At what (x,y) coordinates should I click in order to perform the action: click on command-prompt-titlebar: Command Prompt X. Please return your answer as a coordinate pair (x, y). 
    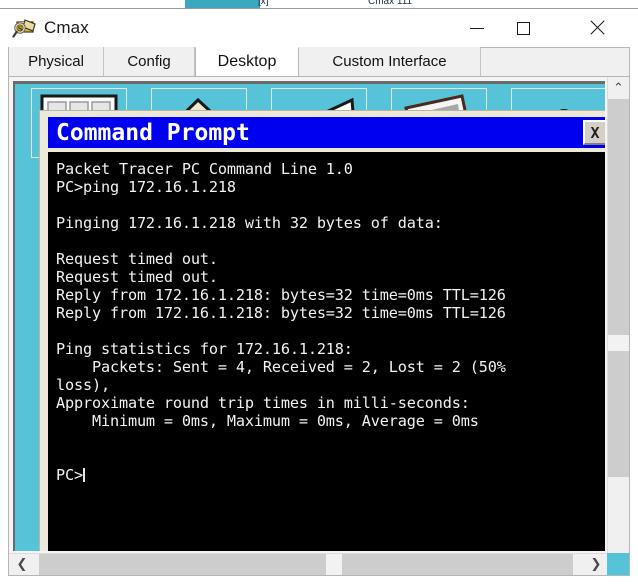
    Looking at the image, I should click on (326, 132).